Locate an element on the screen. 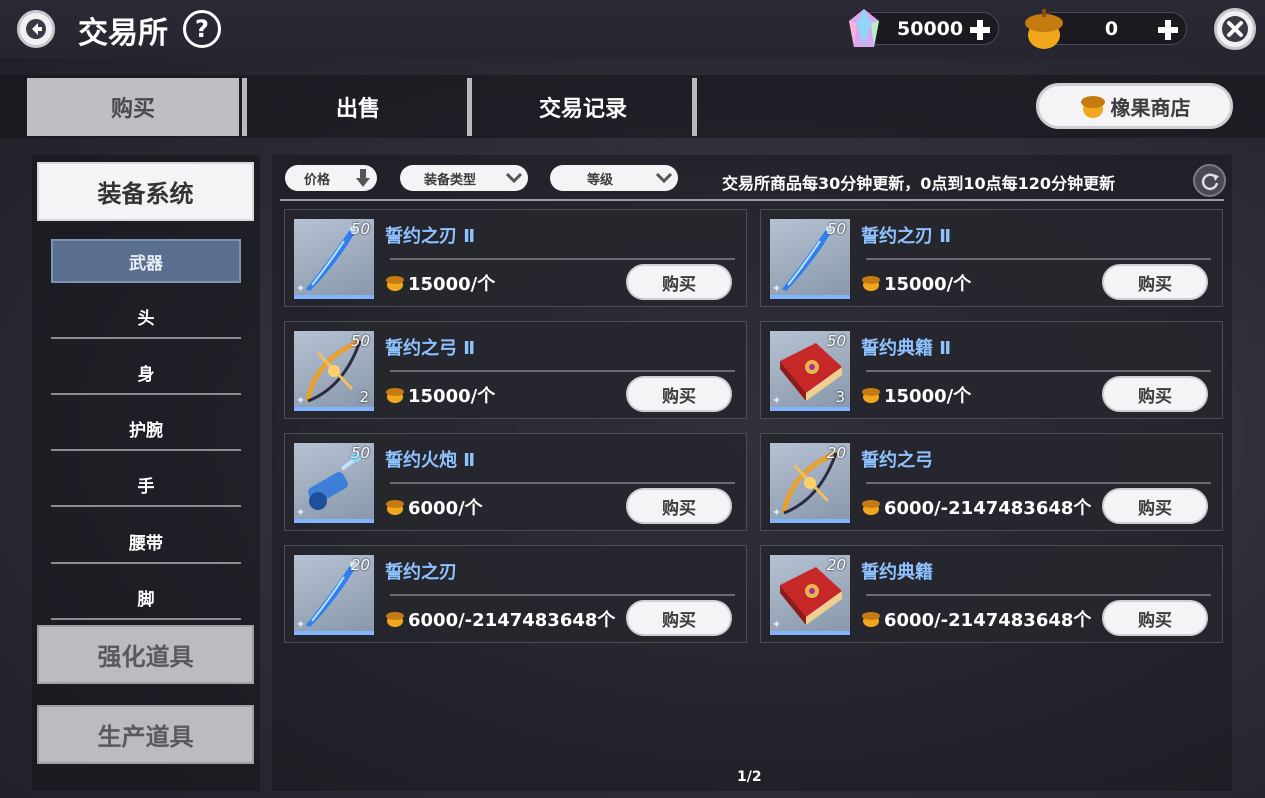 The width and height of the screenshot is (1265, 798). close-icon is located at coordinates (1235, 29).